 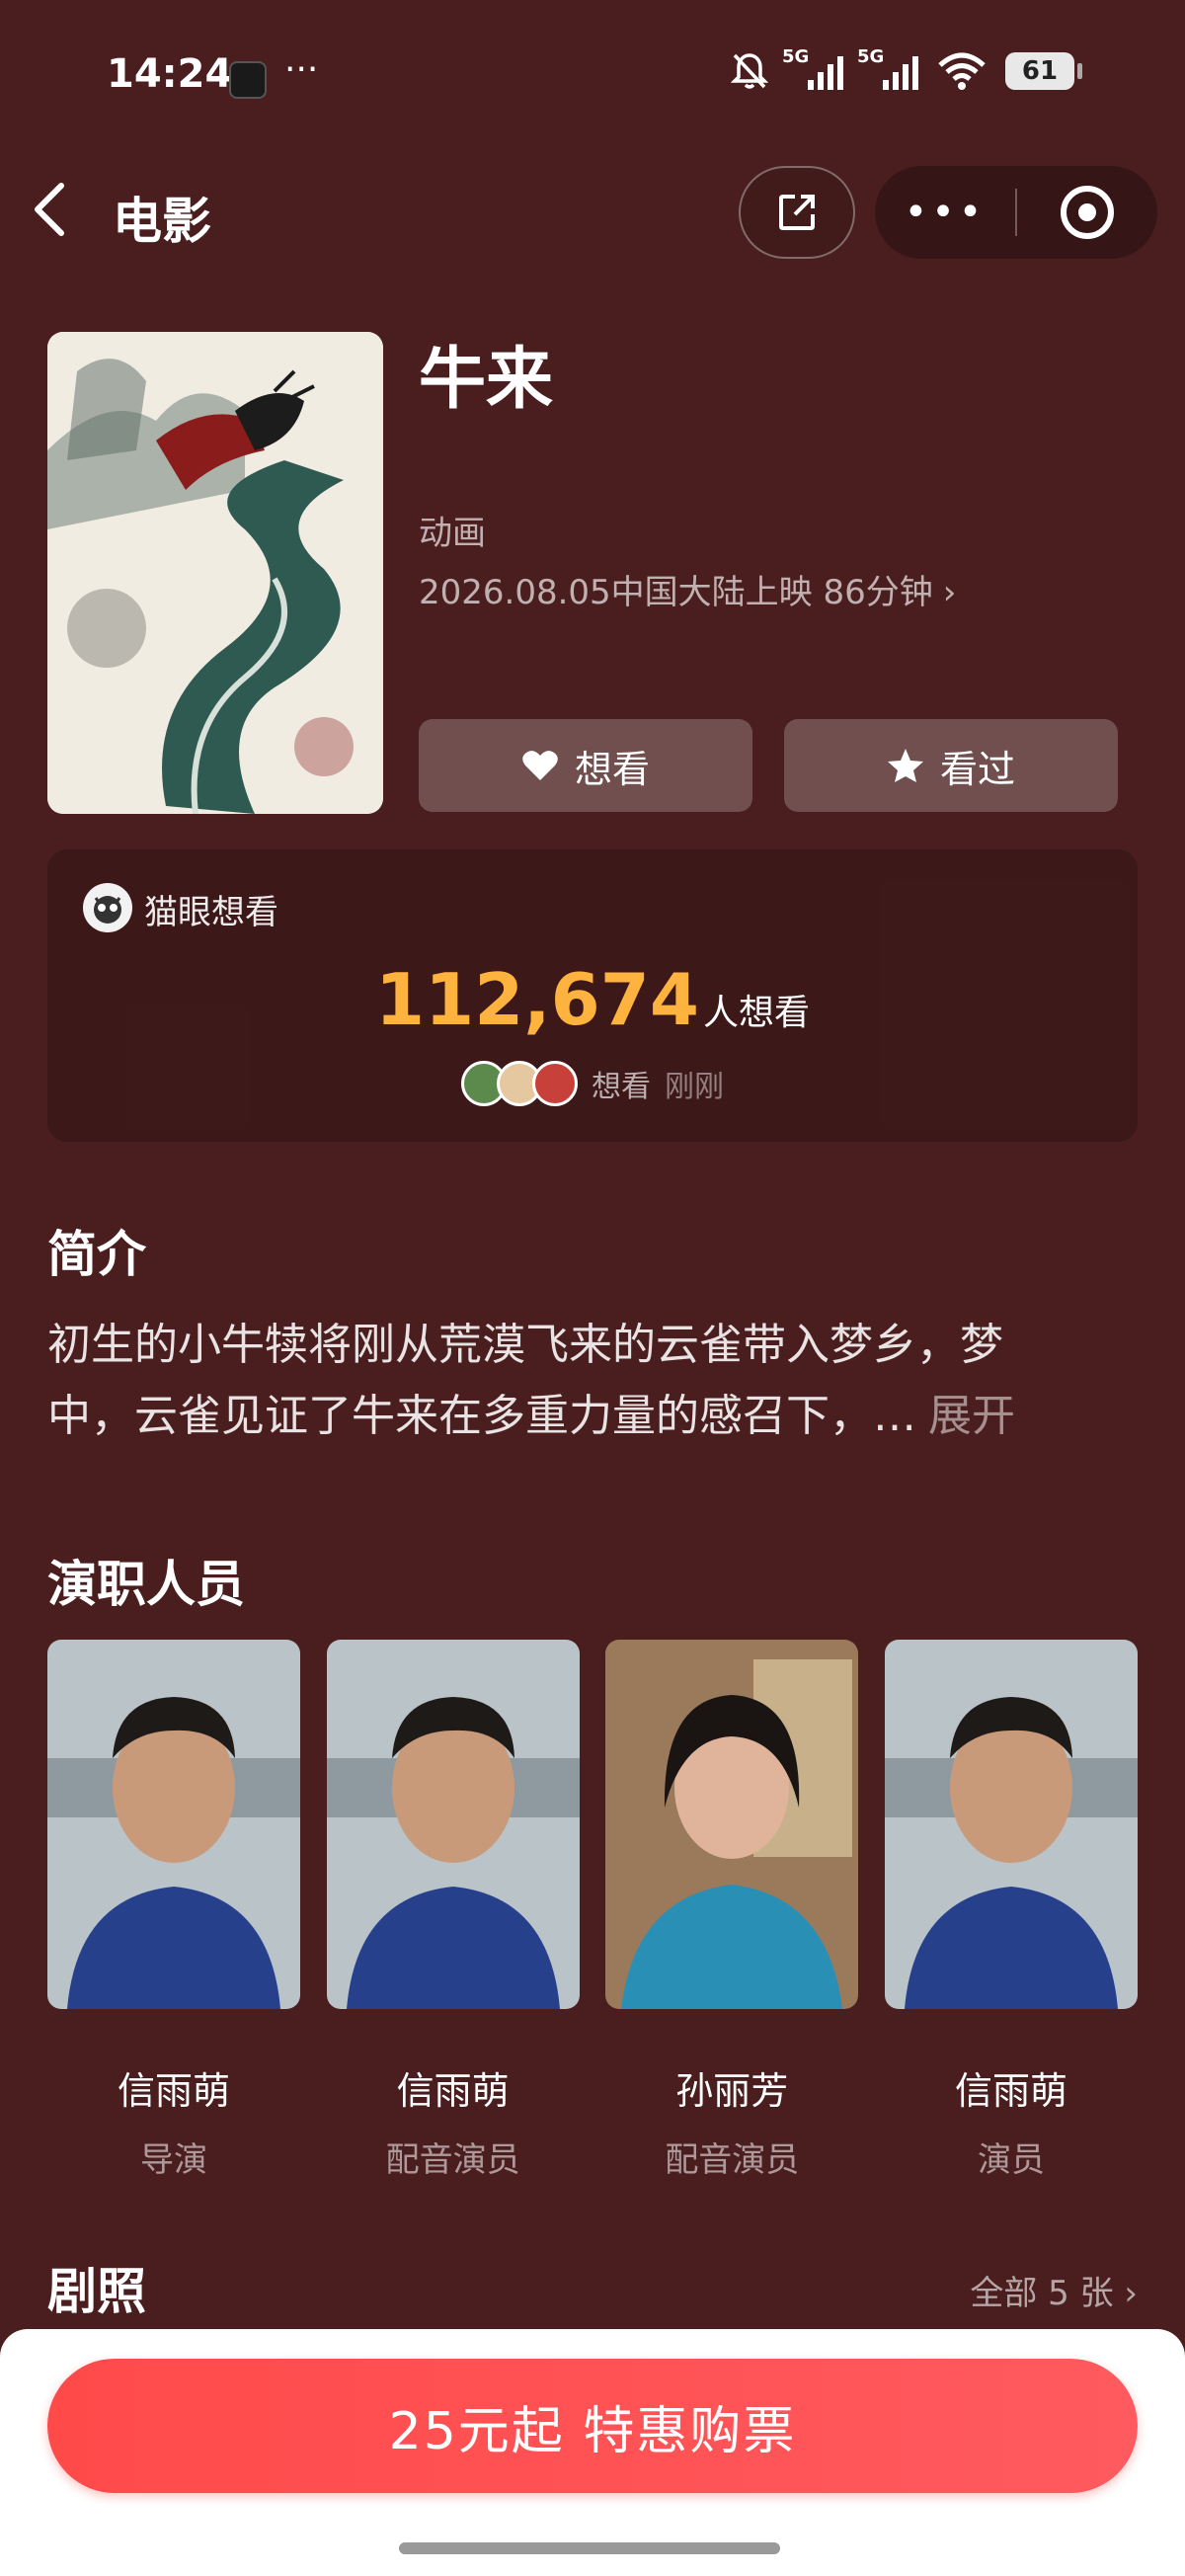 I want to click on miniprogram-capsule: •••, so click(x=1016, y=212).